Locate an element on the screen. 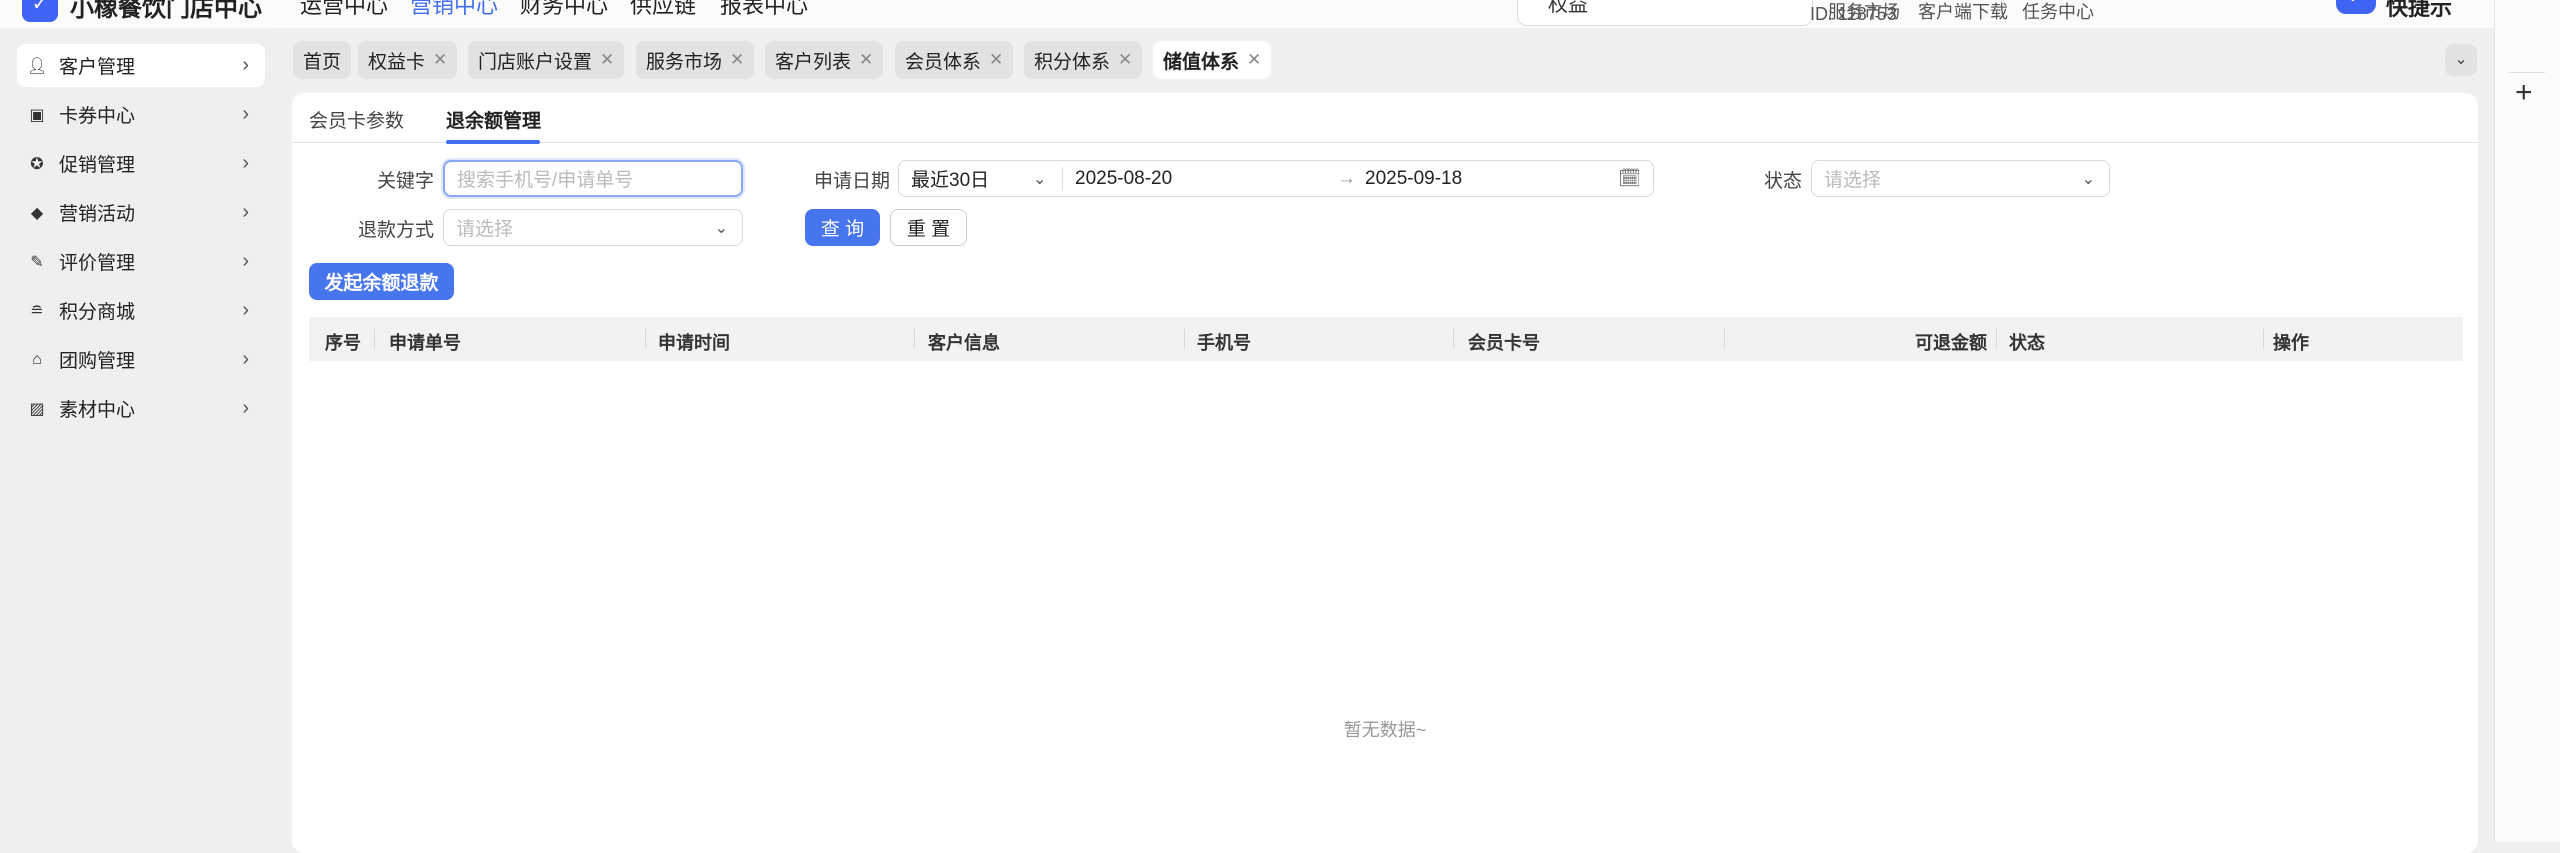 This screenshot has height=853, width=2560. keyword-label: 关键字 is located at coordinates (405, 181).